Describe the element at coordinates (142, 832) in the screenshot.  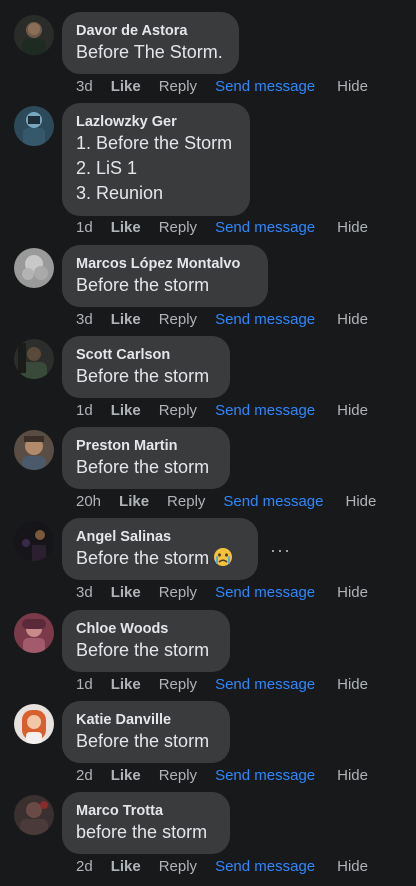
I see `comment-text: before the storm` at that location.